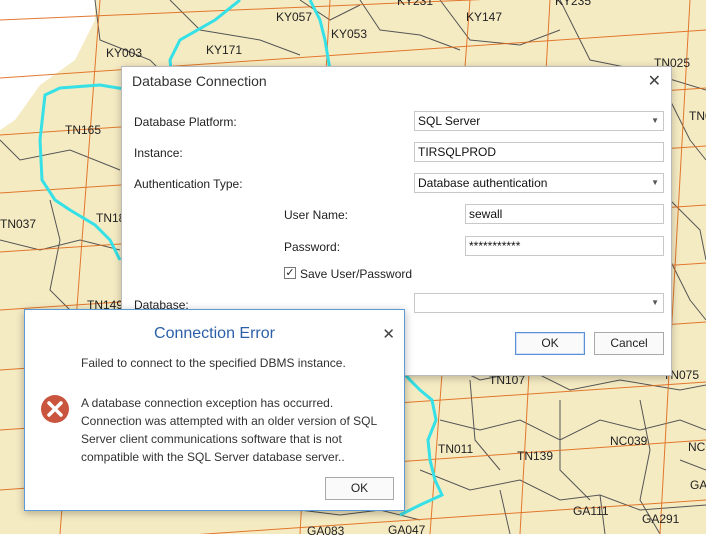  What do you see at coordinates (326, 531) in the screenshot?
I see `map-county-label: GA083` at bounding box center [326, 531].